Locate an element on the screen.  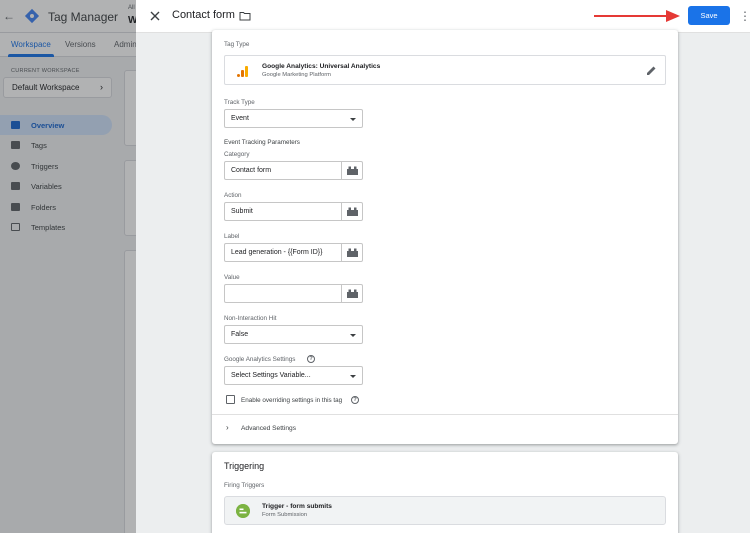
ga-settings-label: Google Analytics Settings is located at coordinates (260, 359).